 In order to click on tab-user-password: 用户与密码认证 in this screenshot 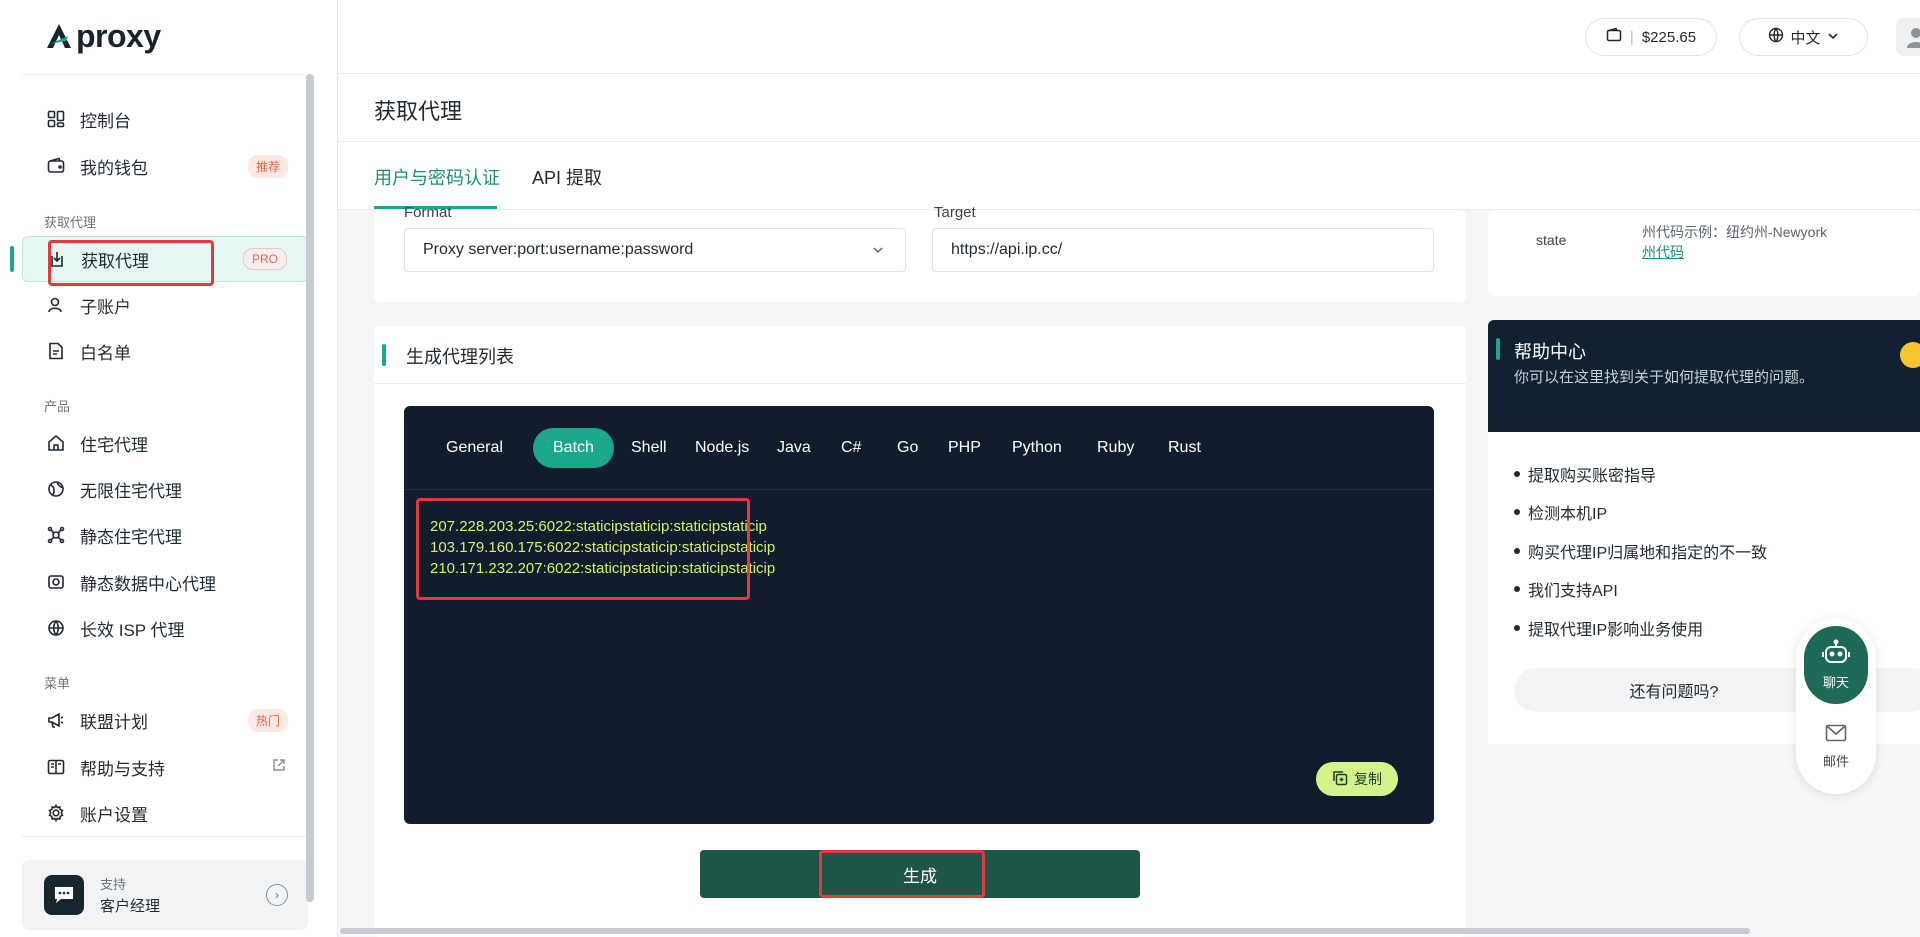, I will do `click(437, 177)`.